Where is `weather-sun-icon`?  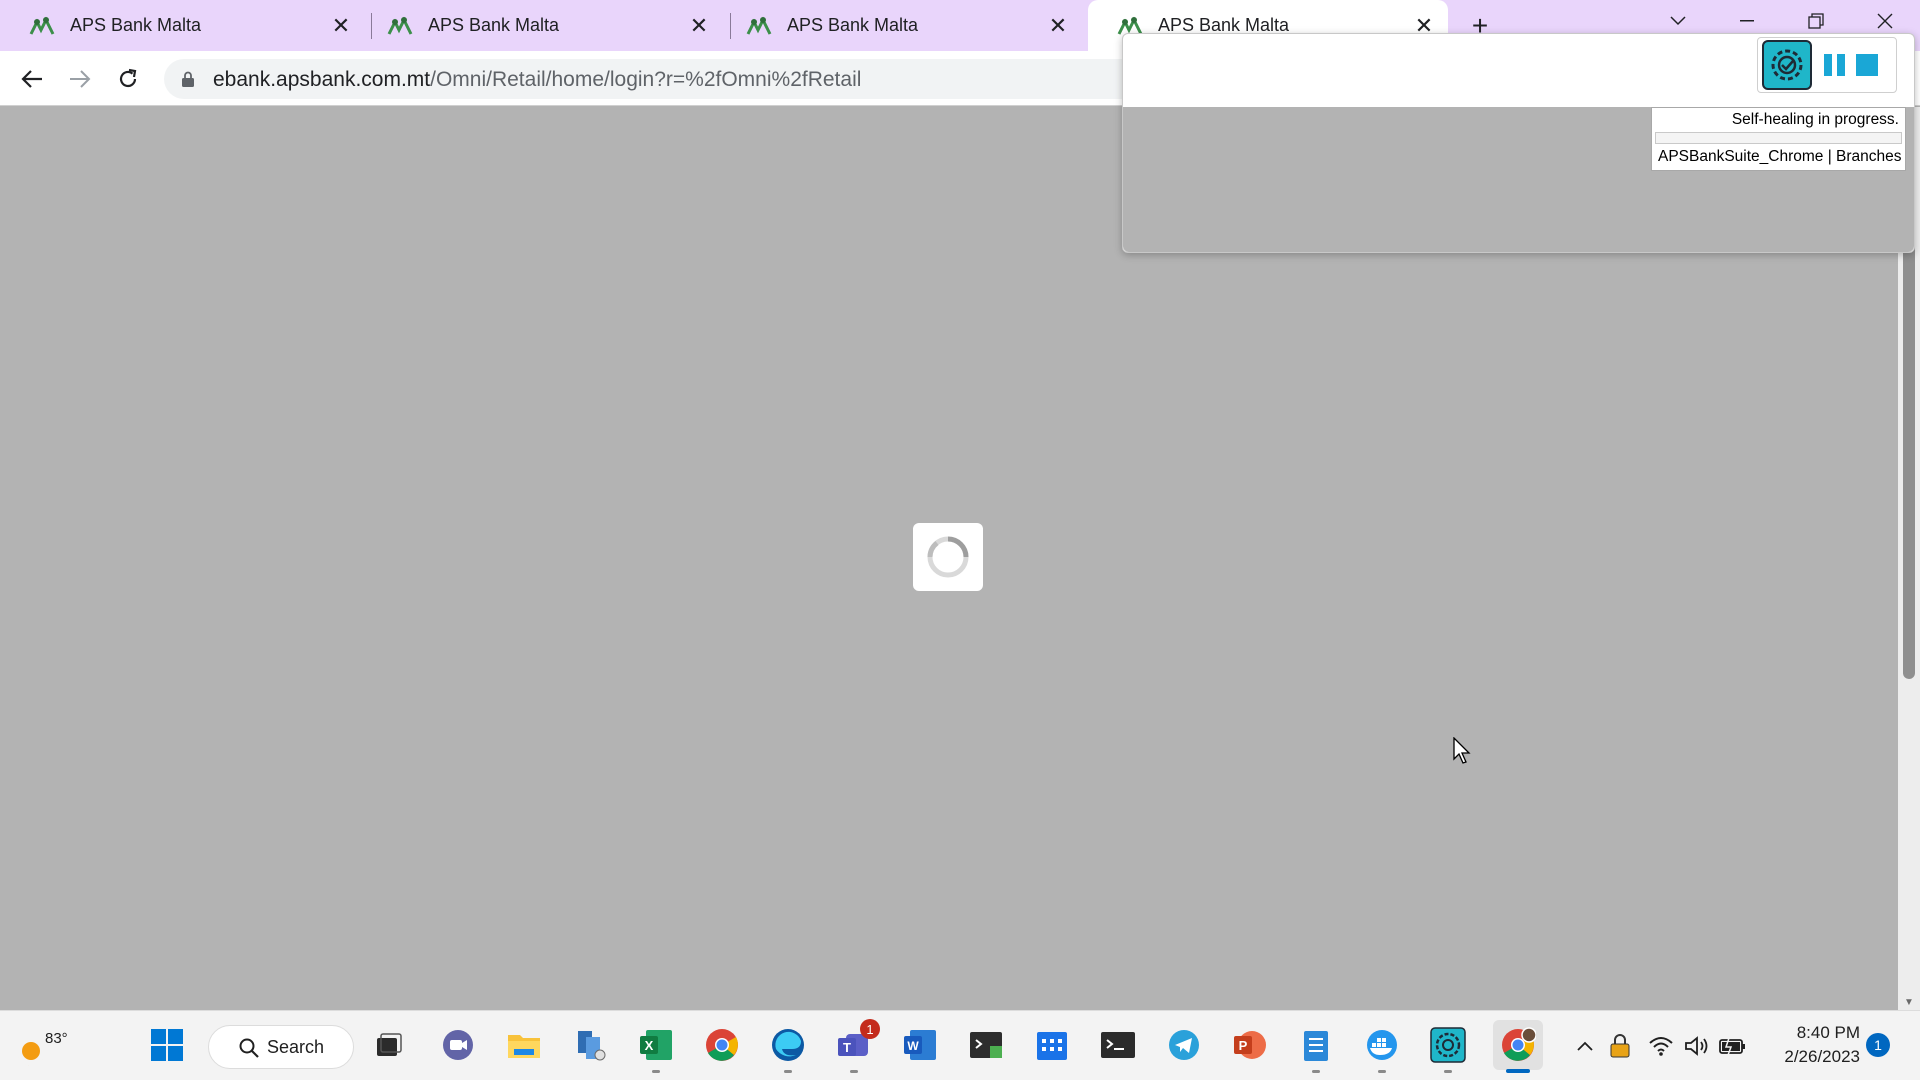
weather-sun-icon is located at coordinates (31, 1054).